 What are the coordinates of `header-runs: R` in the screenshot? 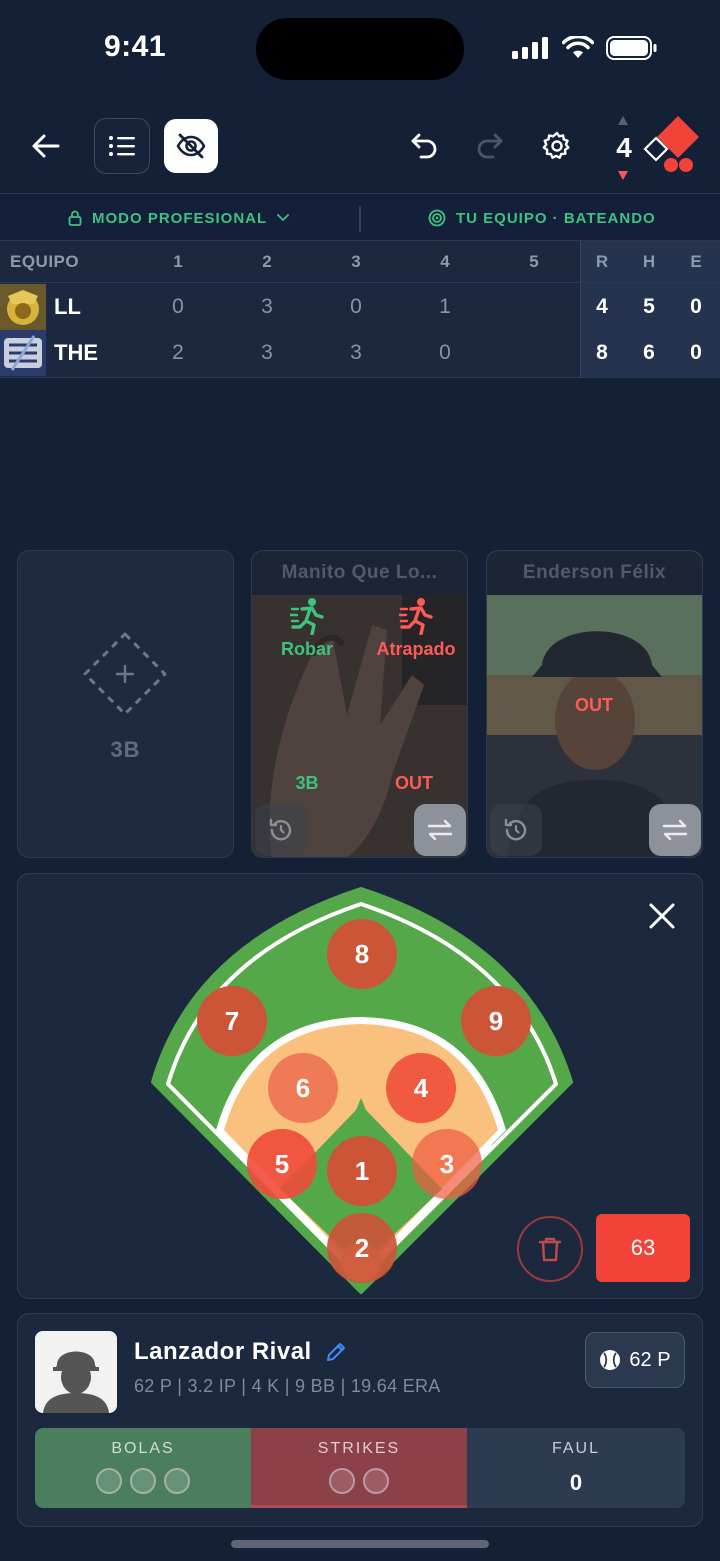 It's located at (602, 261).